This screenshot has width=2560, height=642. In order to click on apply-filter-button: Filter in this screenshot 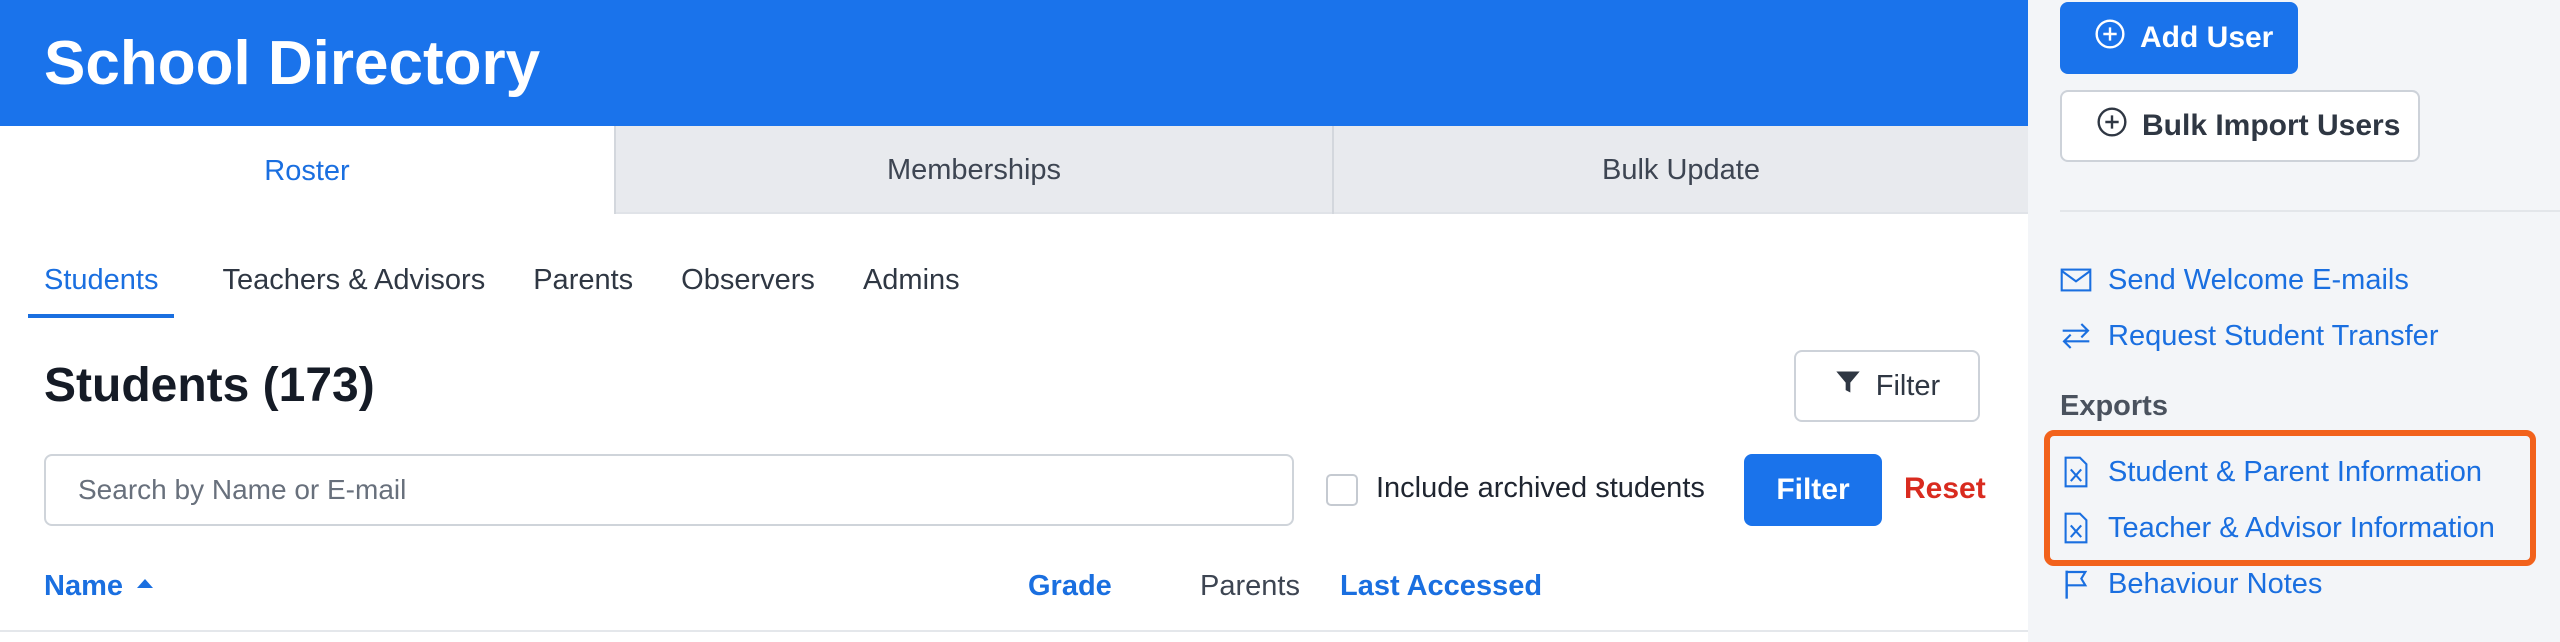, I will do `click(1813, 490)`.